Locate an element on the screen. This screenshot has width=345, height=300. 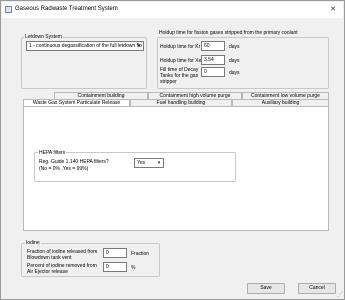
title-bar: Gaseous Radwaste Treatment System ✕ is located at coordinates (172, 10).